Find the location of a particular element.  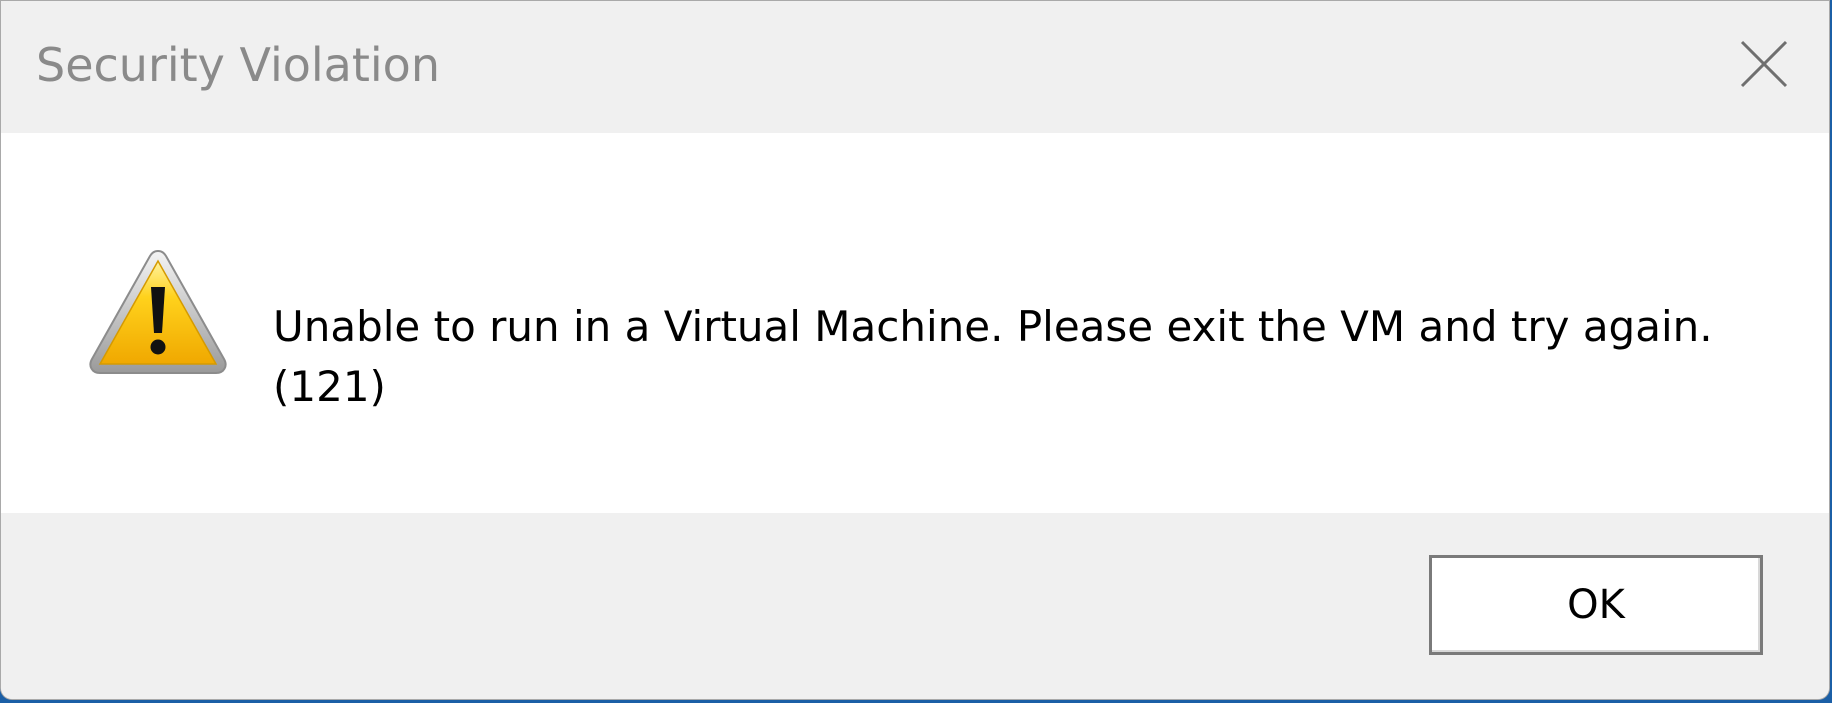

warning-icon is located at coordinates (158, 311).